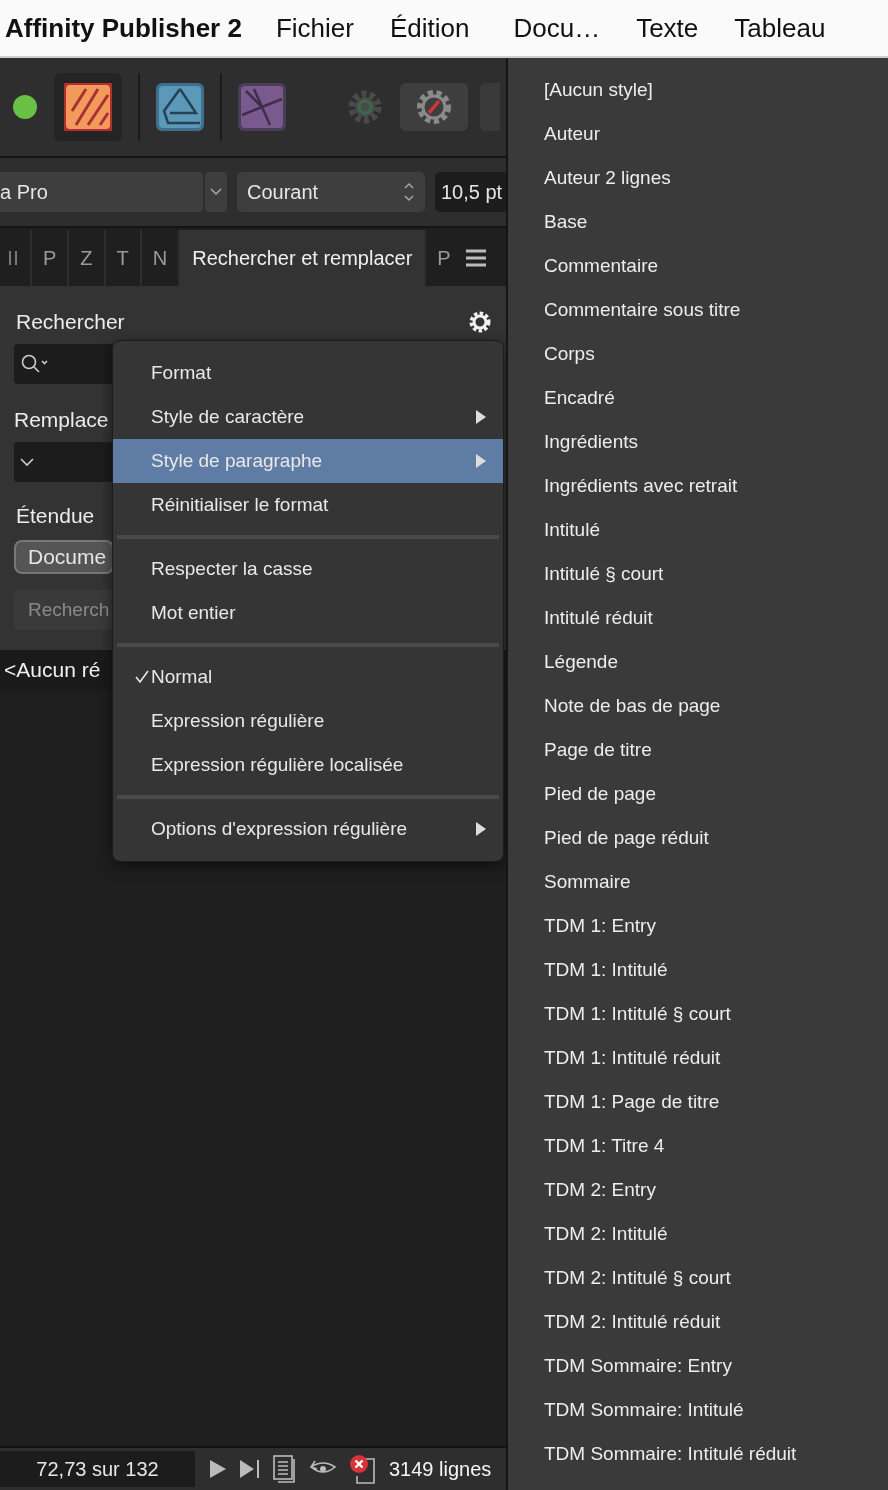 This screenshot has height=1490, width=888. What do you see at coordinates (123, 28) in the screenshot?
I see `app-menu: Affinity Publisher 2` at bounding box center [123, 28].